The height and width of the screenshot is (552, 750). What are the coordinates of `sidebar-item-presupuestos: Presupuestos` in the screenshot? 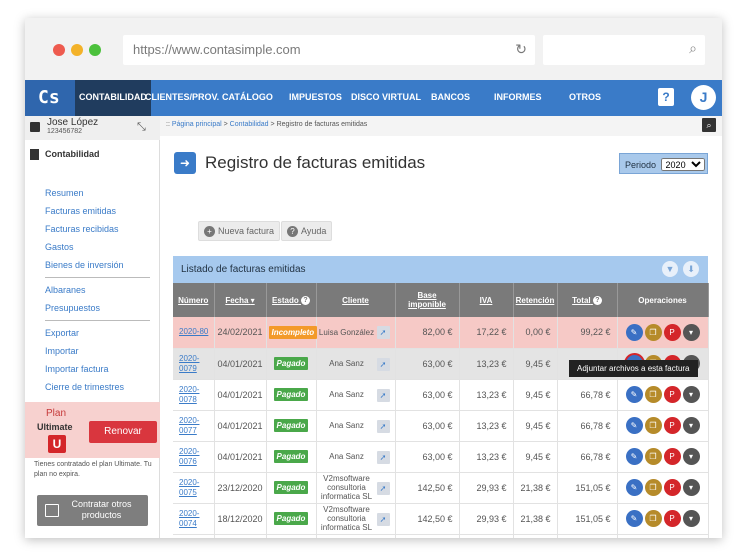 It's located at (72, 308).